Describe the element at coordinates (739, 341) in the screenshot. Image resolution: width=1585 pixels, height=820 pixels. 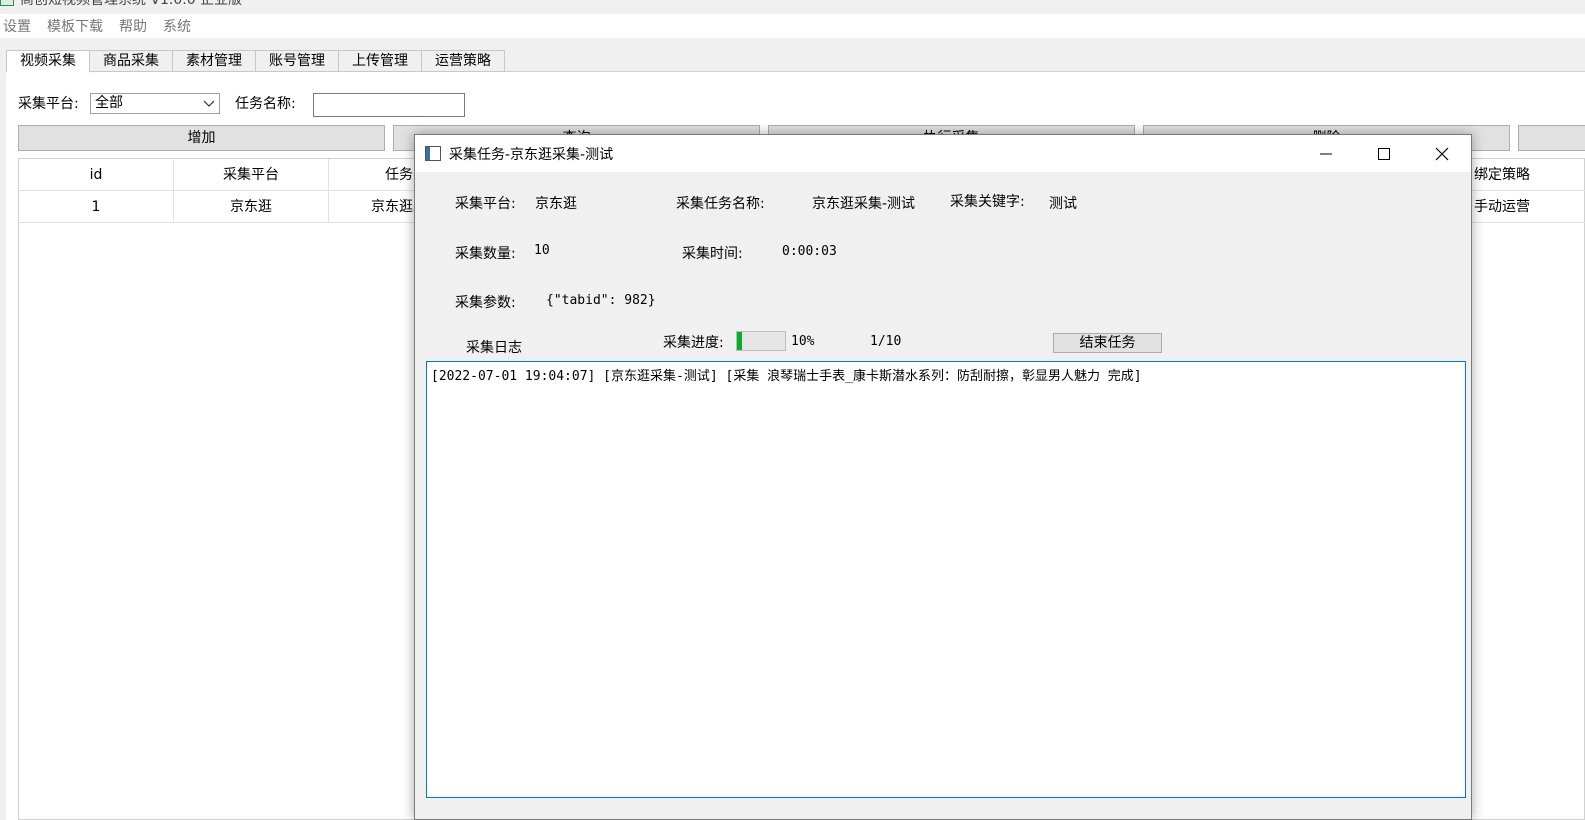
I see `progress-fill` at that location.